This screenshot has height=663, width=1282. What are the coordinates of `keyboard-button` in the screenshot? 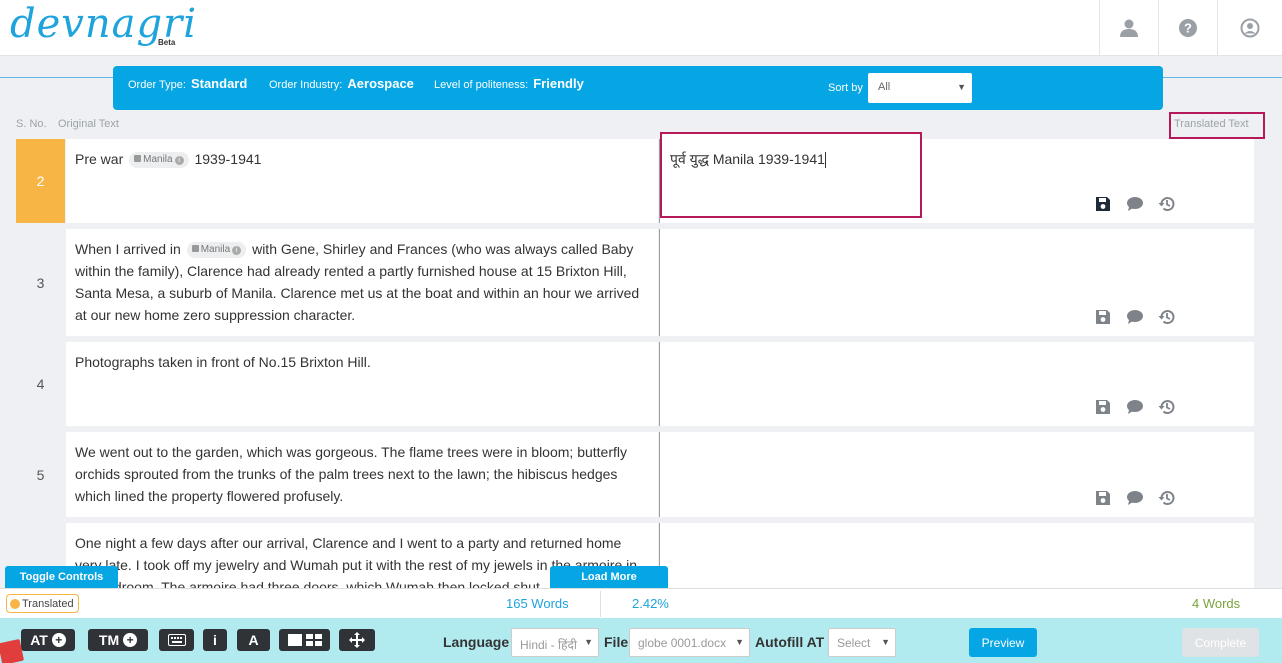 It's located at (176, 640).